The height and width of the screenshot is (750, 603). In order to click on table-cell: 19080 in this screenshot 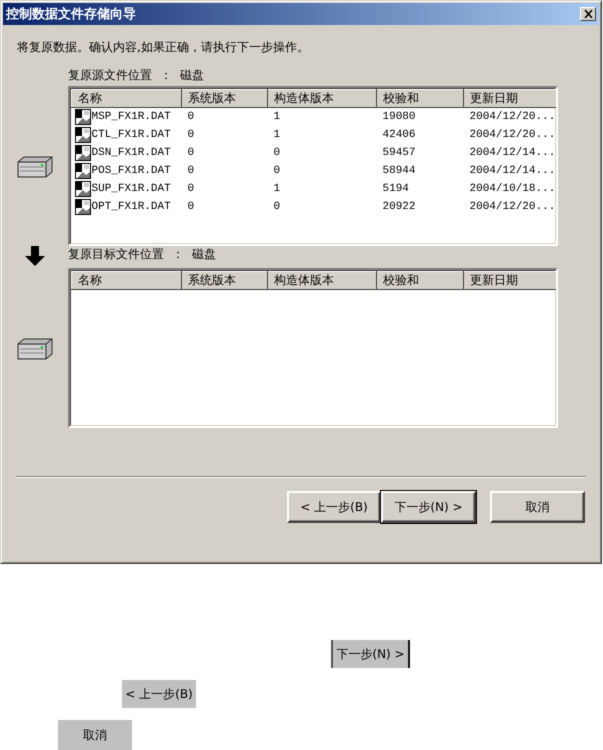, I will do `click(399, 117)`.